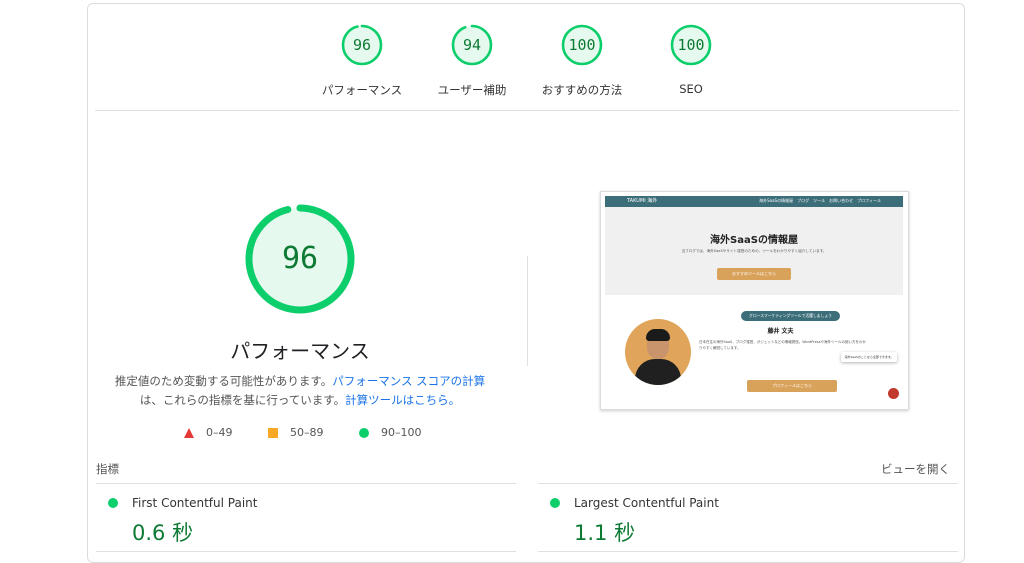 This screenshot has height=563, width=1024. I want to click on gauge-accessibility: 94 ユーザー補助, so click(472, 61).